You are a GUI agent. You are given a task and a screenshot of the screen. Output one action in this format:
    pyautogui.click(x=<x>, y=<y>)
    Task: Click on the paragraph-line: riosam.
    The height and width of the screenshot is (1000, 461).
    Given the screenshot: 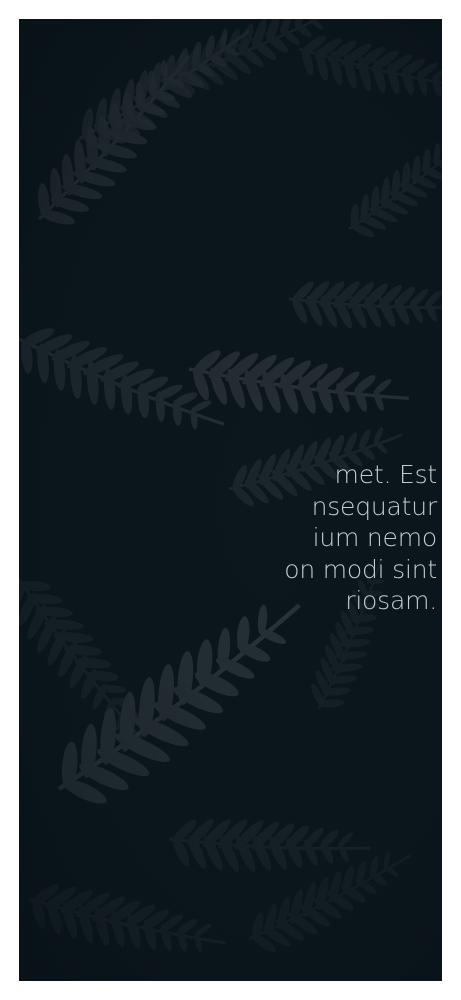 What is the action you would take?
    pyautogui.click(x=391, y=600)
    